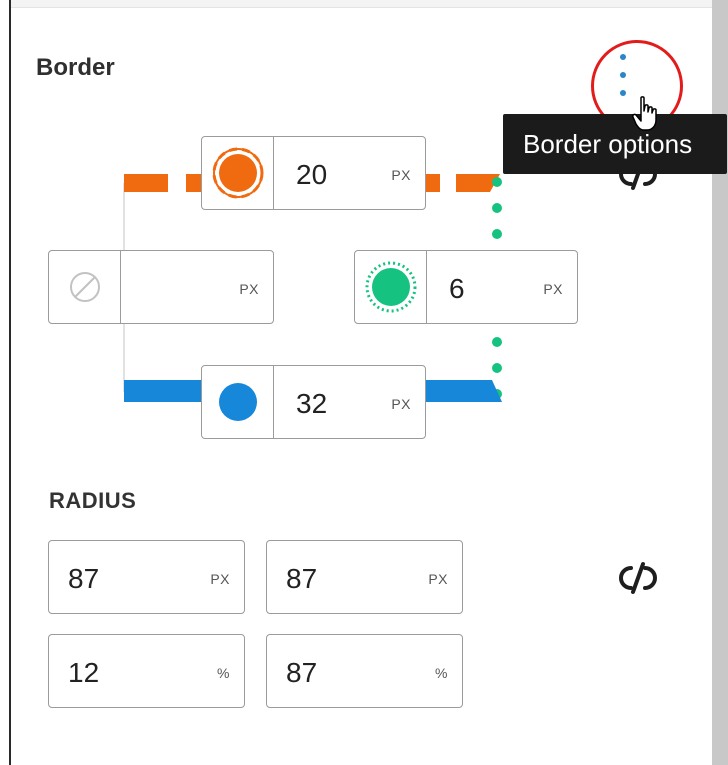  I want to click on radius-section-title: RADIUS, so click(93, 500).